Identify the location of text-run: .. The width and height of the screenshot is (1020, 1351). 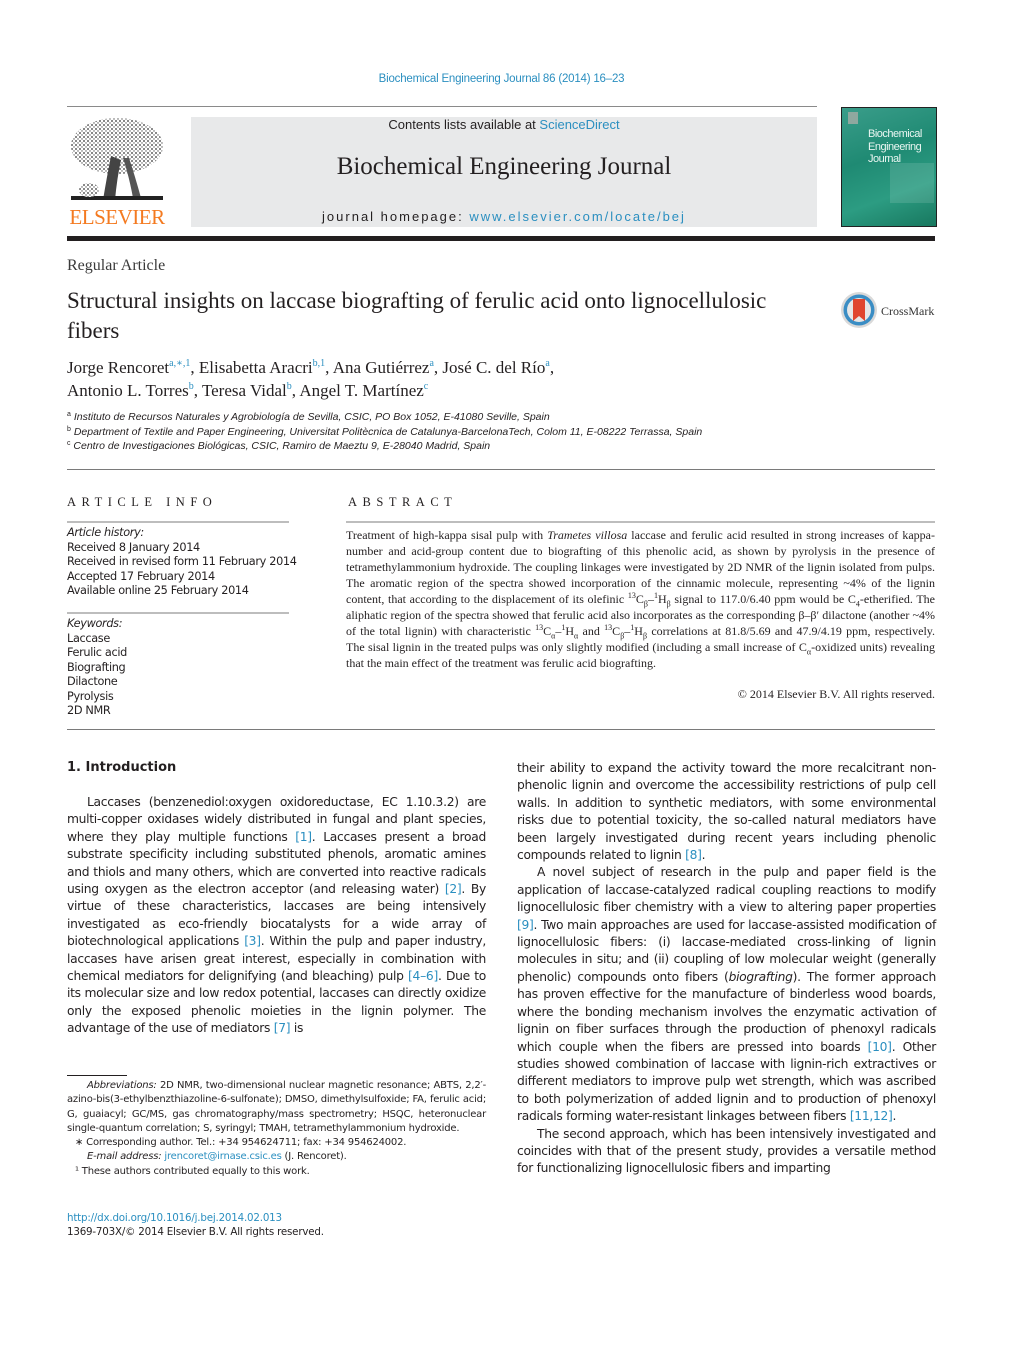
(894, 1116).